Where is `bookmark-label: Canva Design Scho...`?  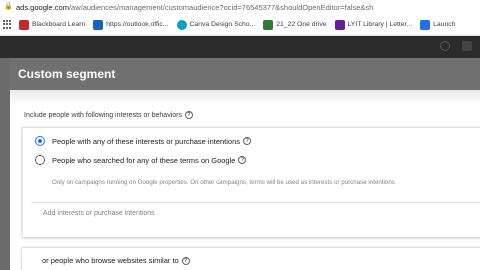
bookmark-label: Canva Design Scho... is located at coordinates (222, 24).